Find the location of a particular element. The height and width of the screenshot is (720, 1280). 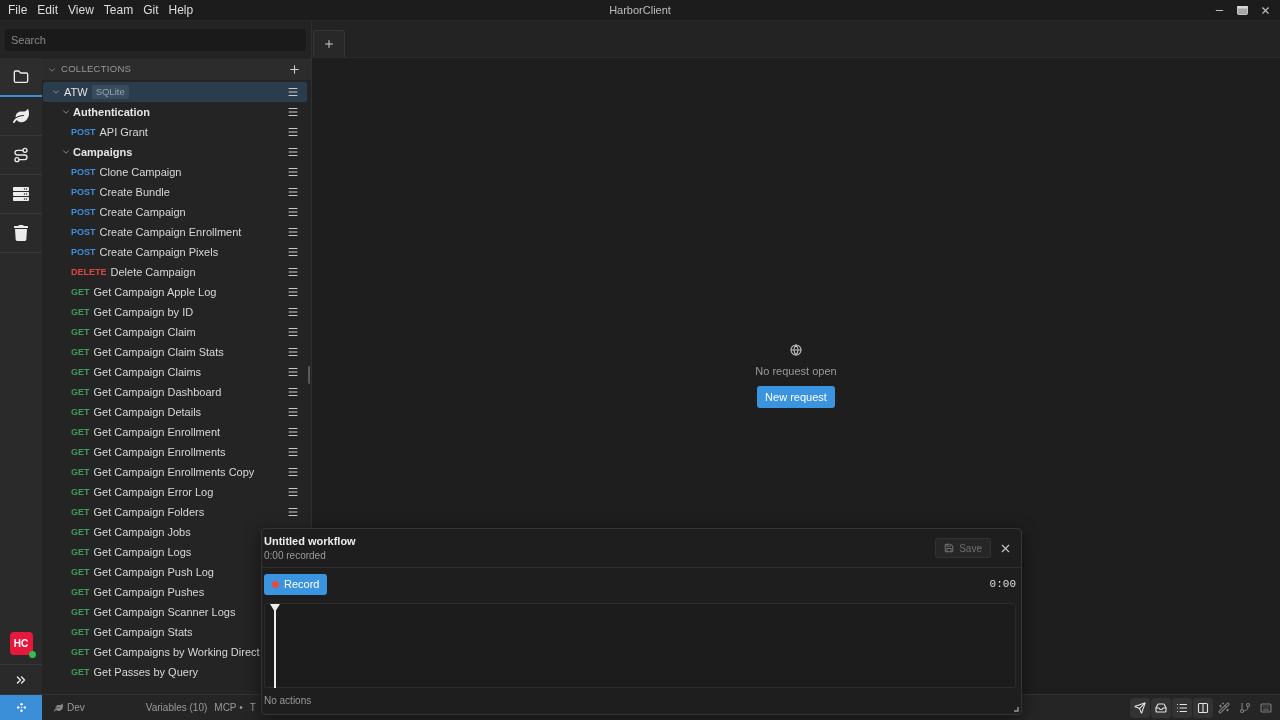

tree-item: DELETE Delete Campaign is located at coordinates (175, 272).